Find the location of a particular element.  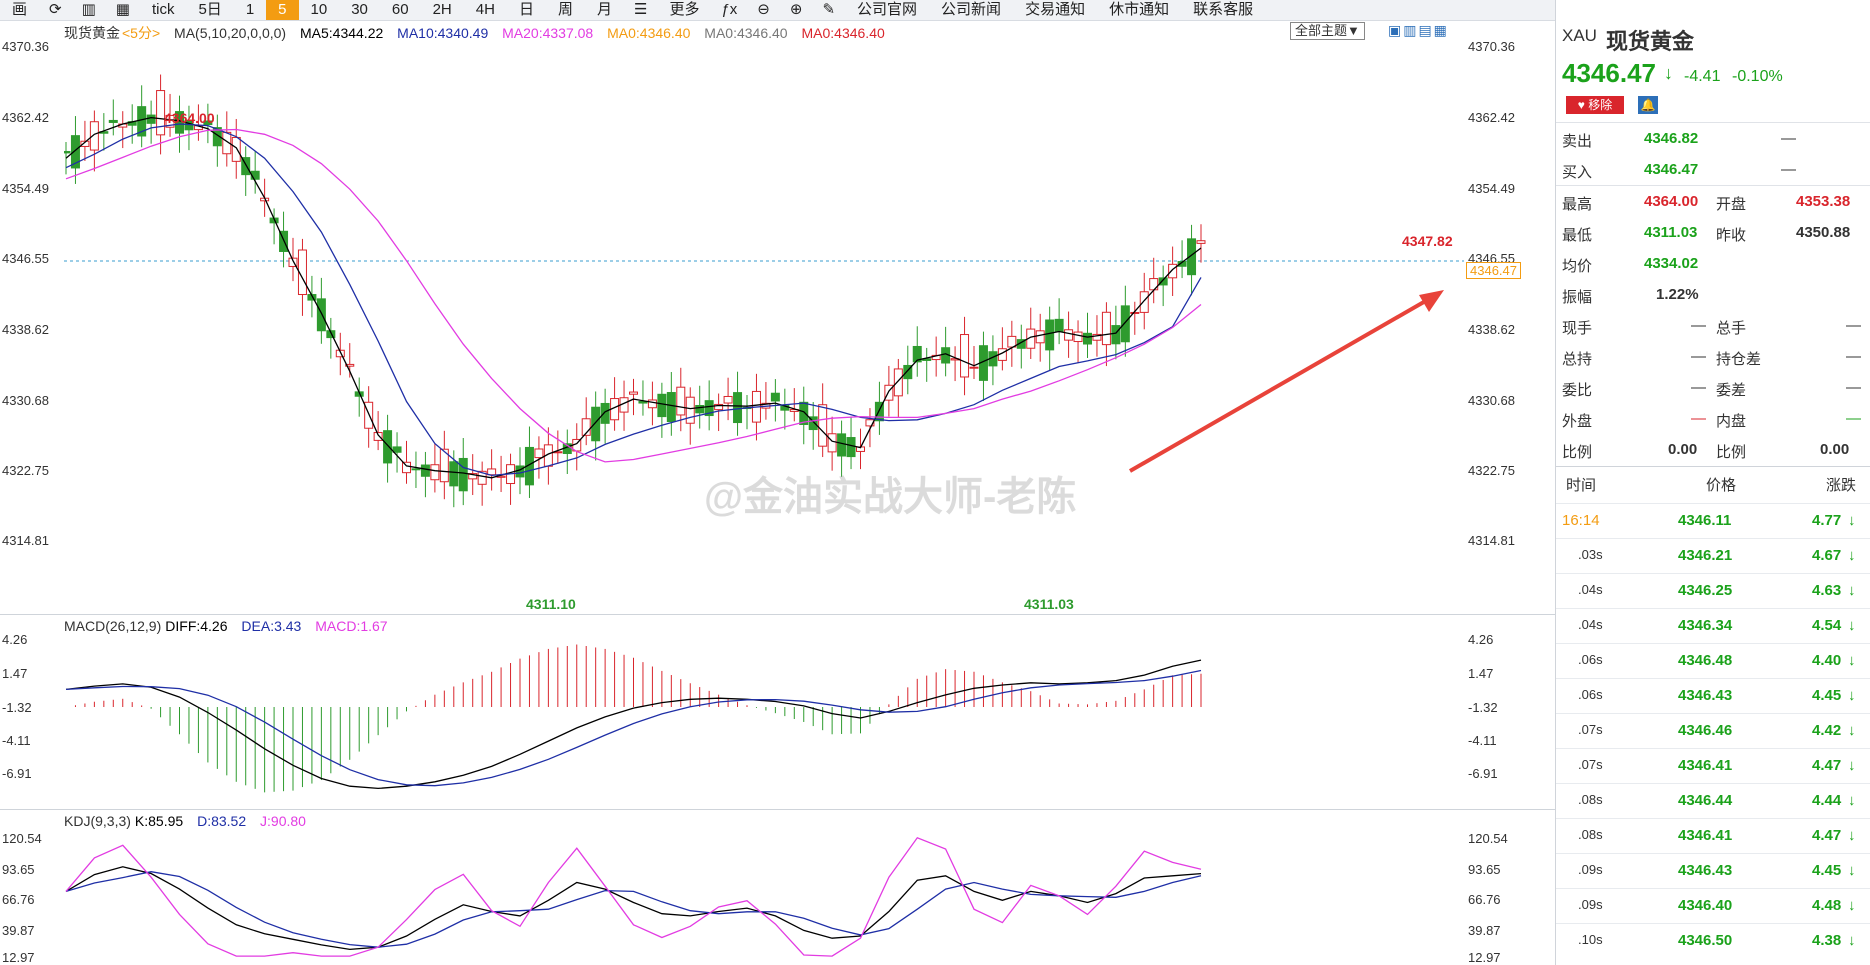

tick-time: .07s is located at coordinates (1590, 764).